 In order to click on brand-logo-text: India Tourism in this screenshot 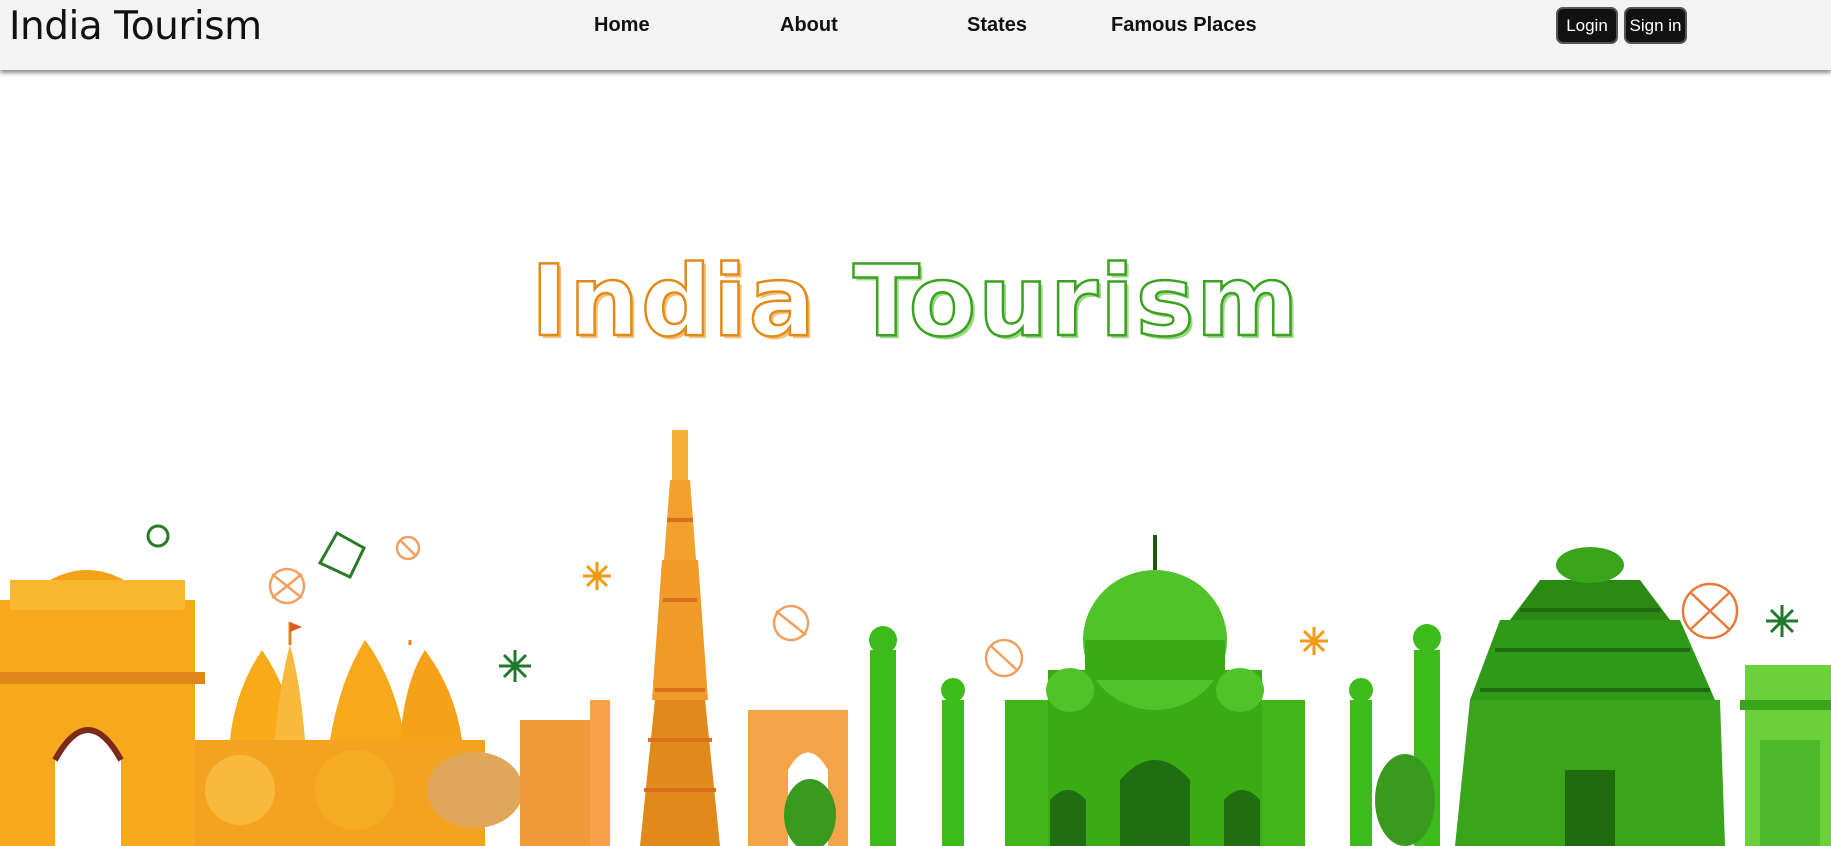, I will do `click(135, 26)`.